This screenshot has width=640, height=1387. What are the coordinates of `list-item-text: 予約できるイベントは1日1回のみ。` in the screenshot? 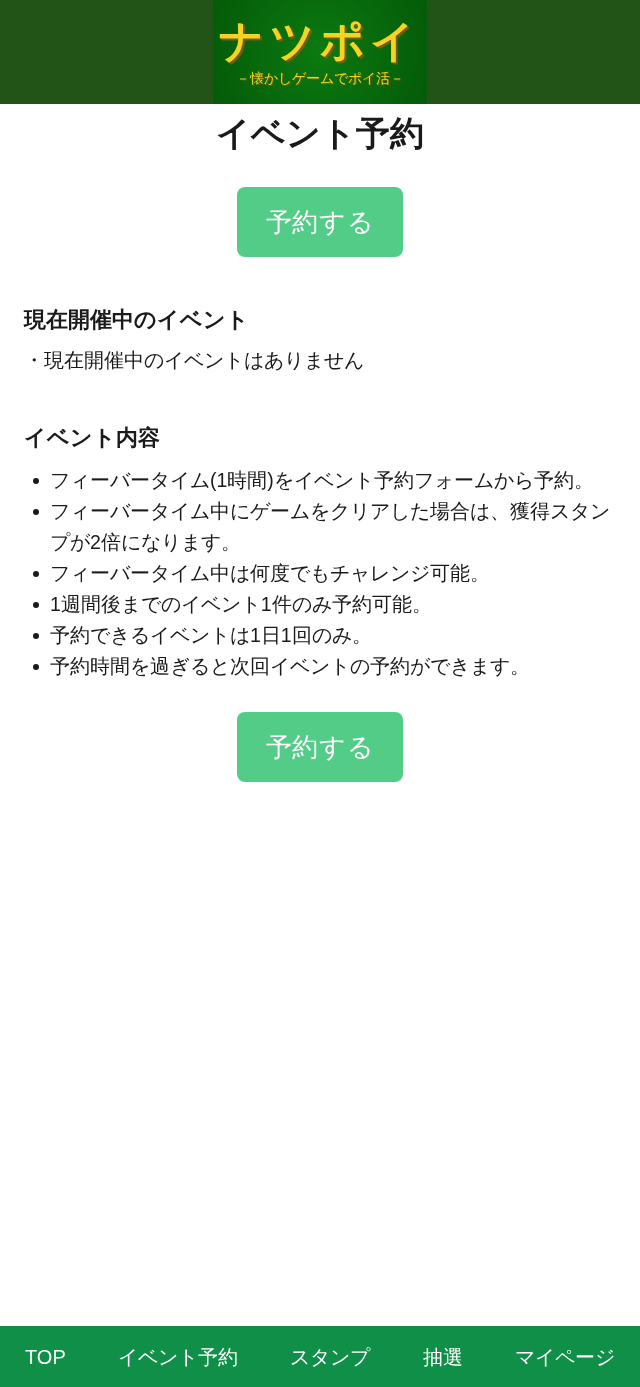 It's located at (211, 635).